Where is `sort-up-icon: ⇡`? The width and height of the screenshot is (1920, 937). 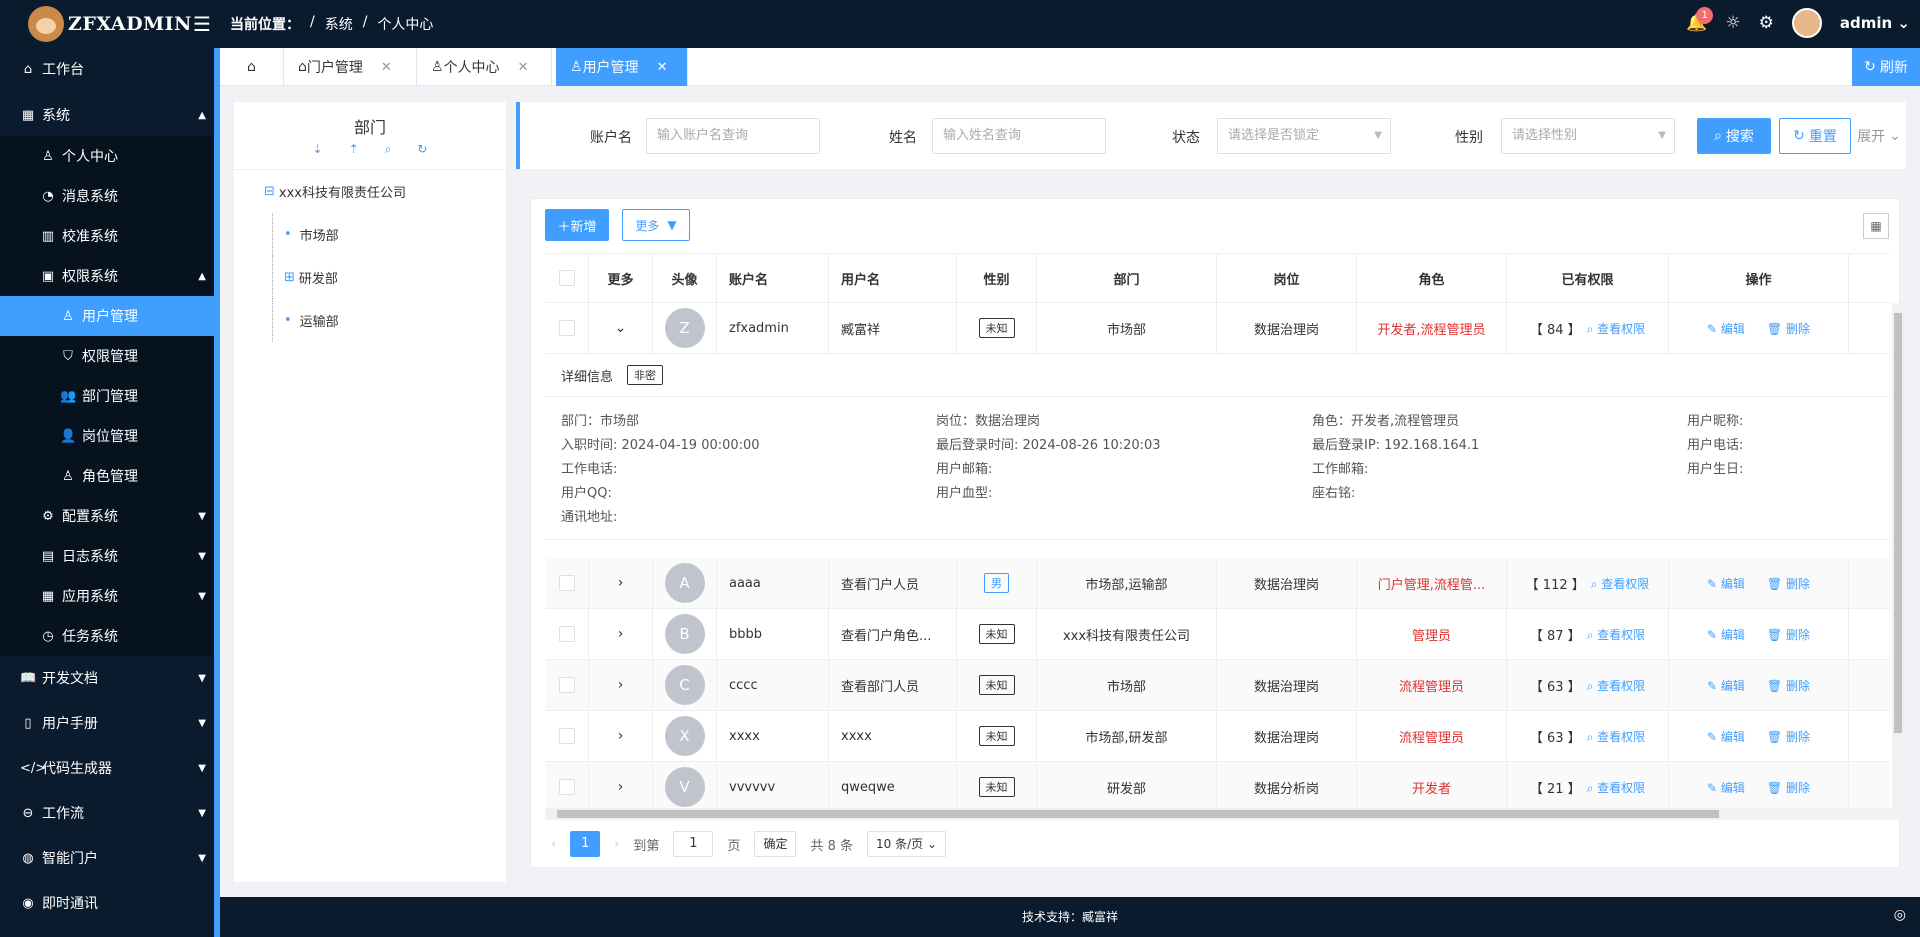 sort-up-icon: ⇡ is located at coordinates (354, 155).